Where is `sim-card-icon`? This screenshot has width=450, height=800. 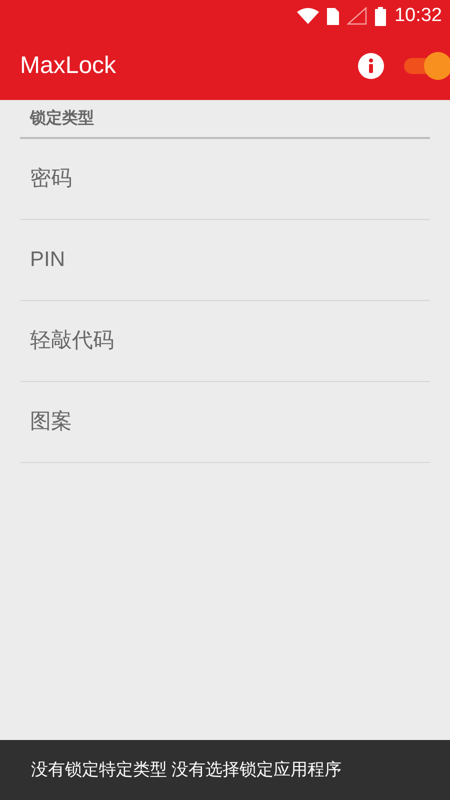
sim-card-icon is located at coordinates (333, 16).